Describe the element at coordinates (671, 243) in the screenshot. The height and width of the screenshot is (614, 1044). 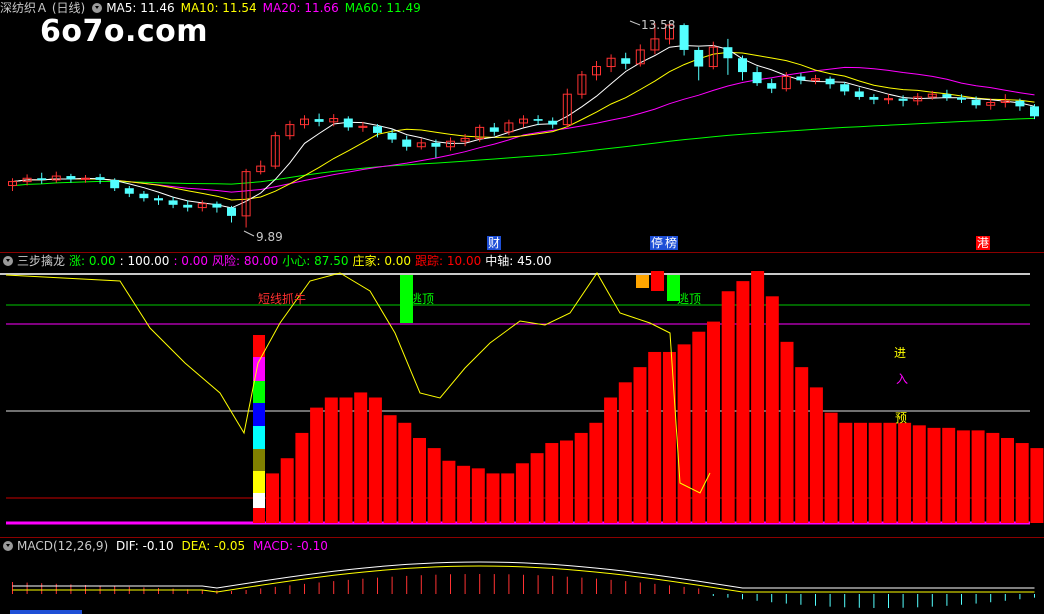
I see `event-tag-bang: 榜` at that location.